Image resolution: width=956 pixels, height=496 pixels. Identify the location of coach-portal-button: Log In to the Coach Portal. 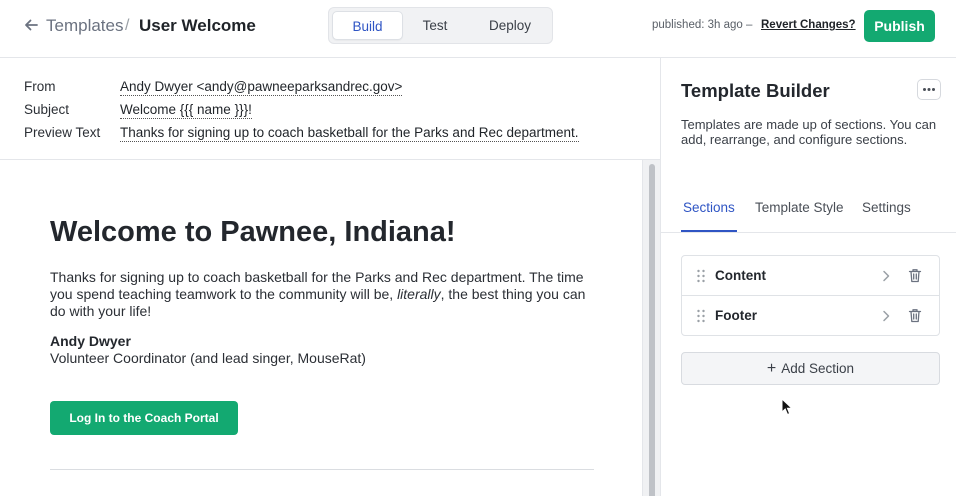
(144, 418).